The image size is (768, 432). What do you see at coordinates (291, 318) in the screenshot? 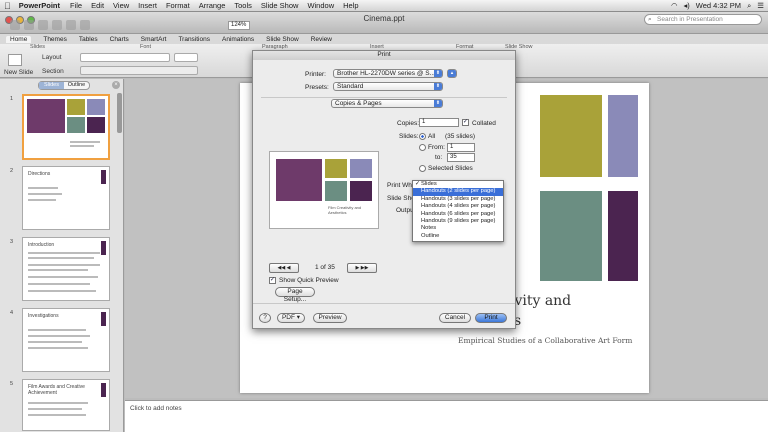
I see `pdf-button: PDF ▾` at bounding box center [291, 318].